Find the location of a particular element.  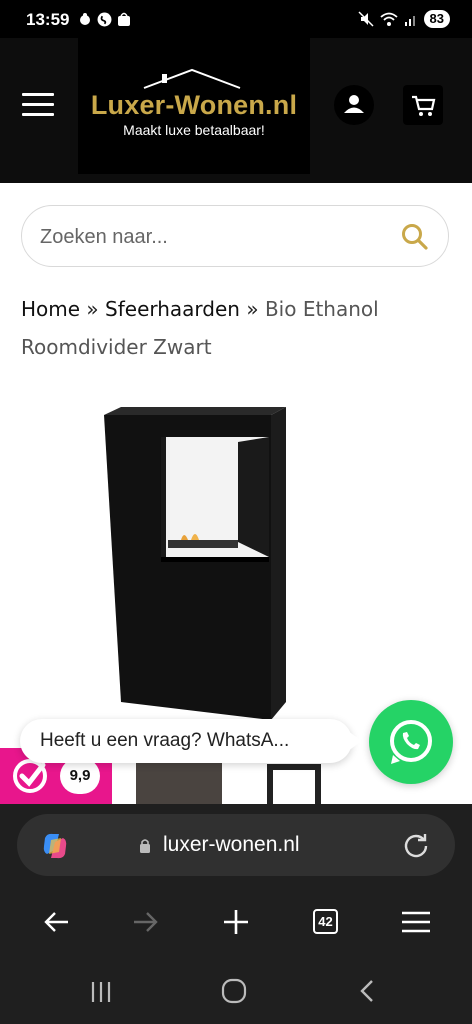

user-icon is located at coordinates (354, 104).